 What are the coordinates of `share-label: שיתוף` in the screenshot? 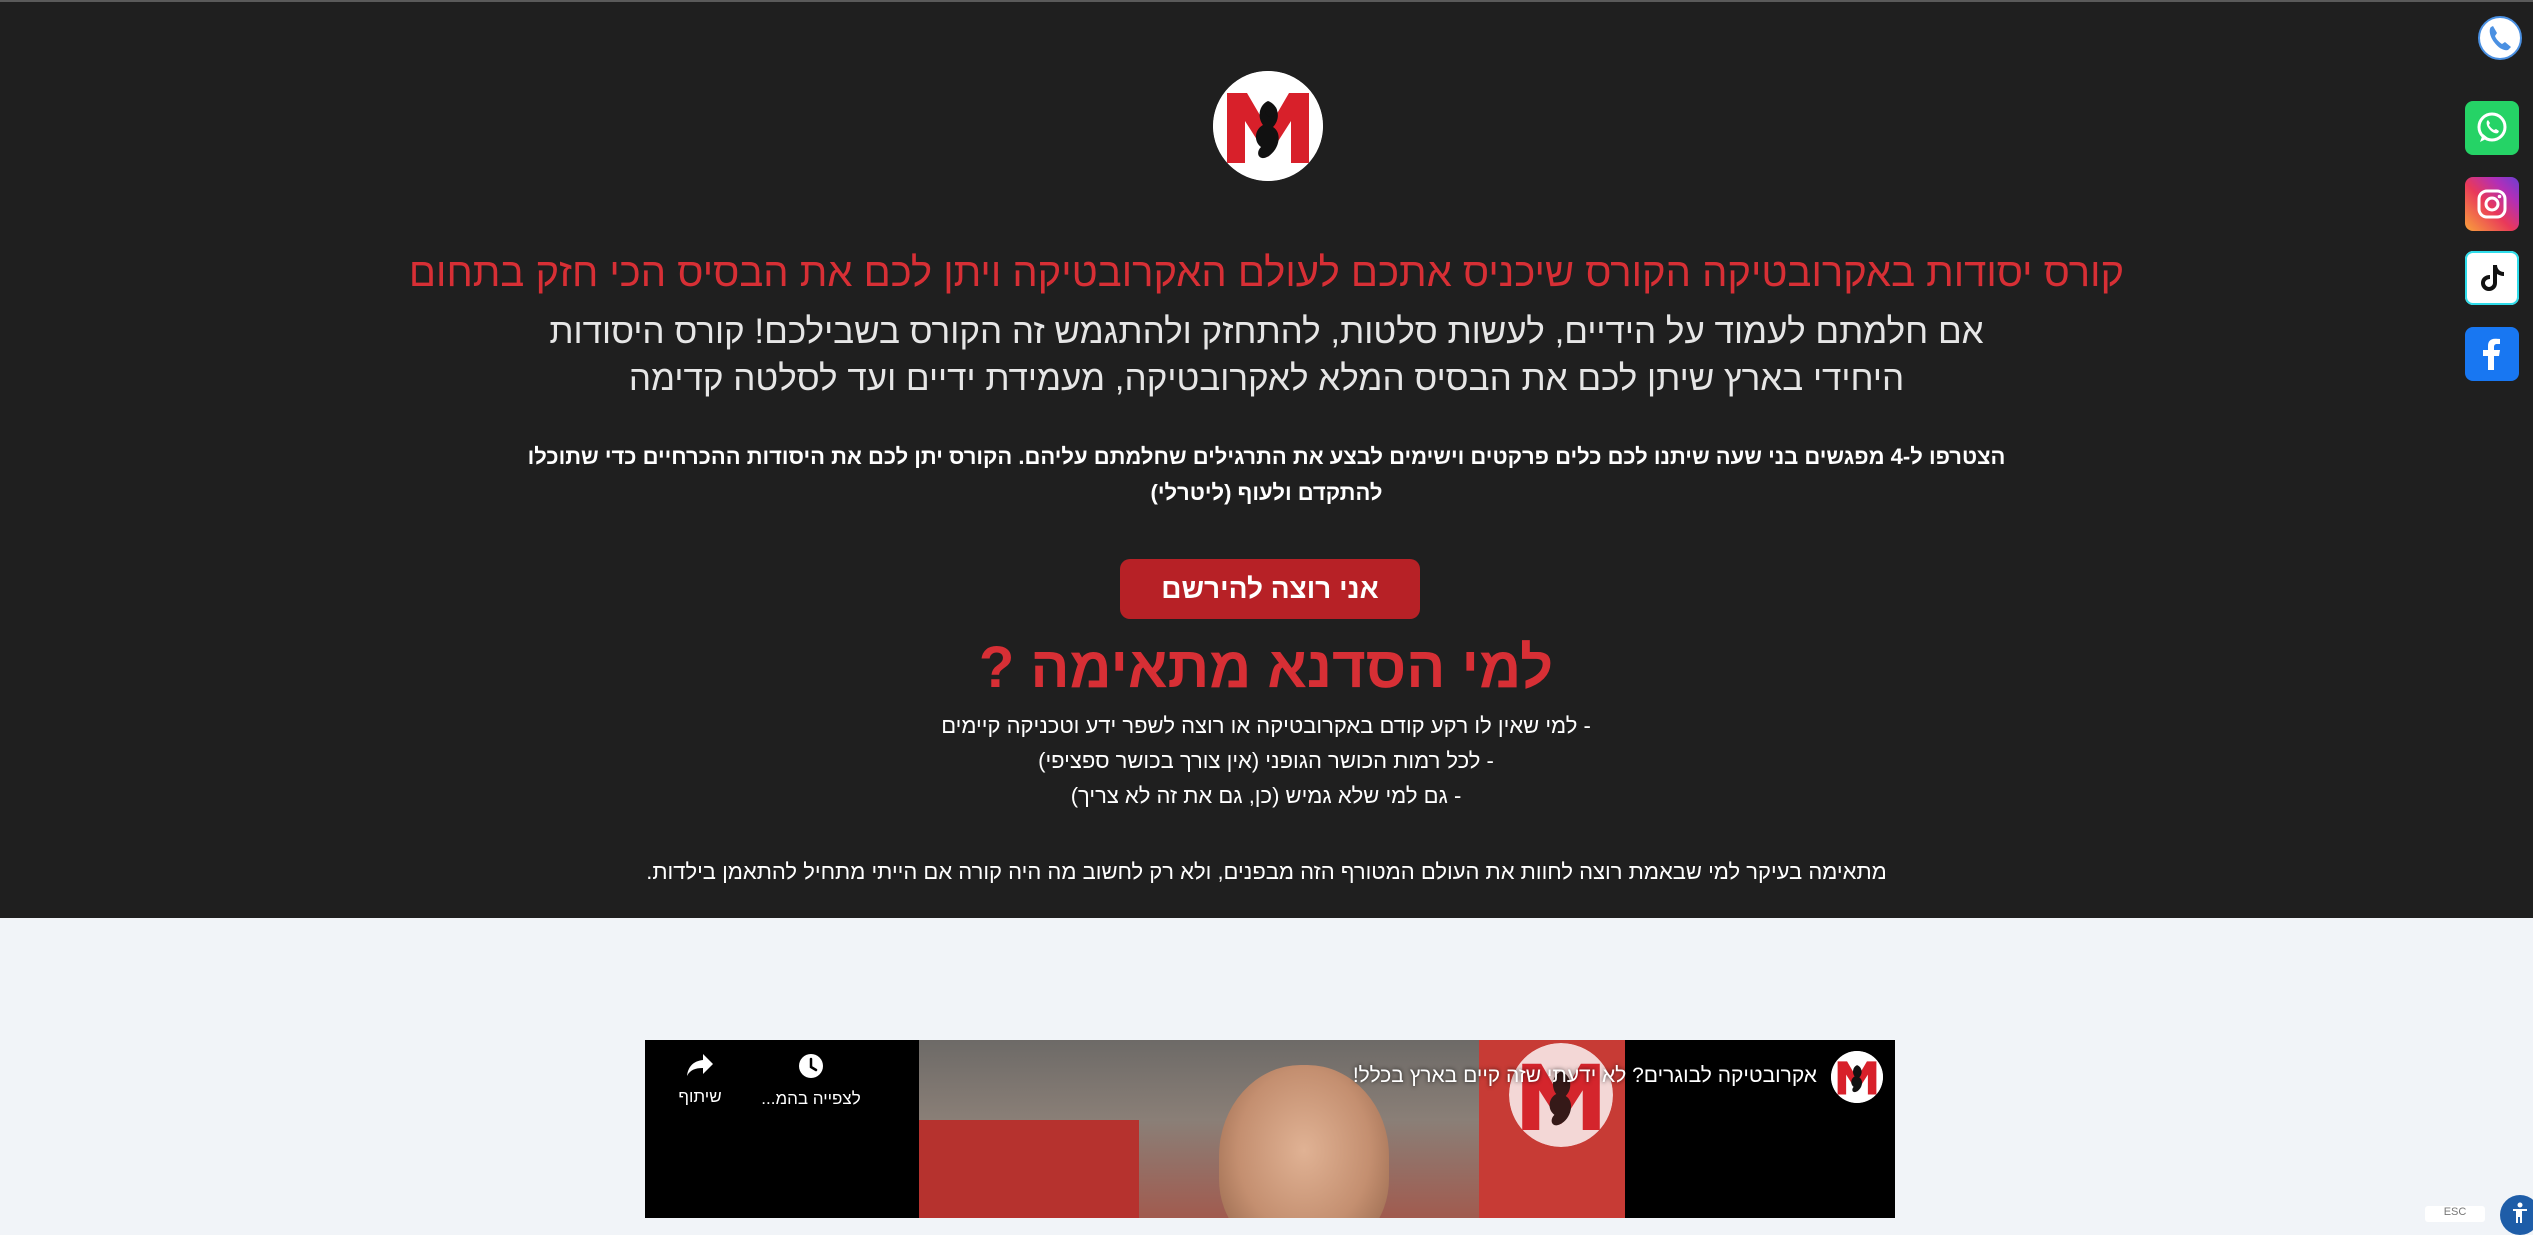 It's located at (700, 1096).